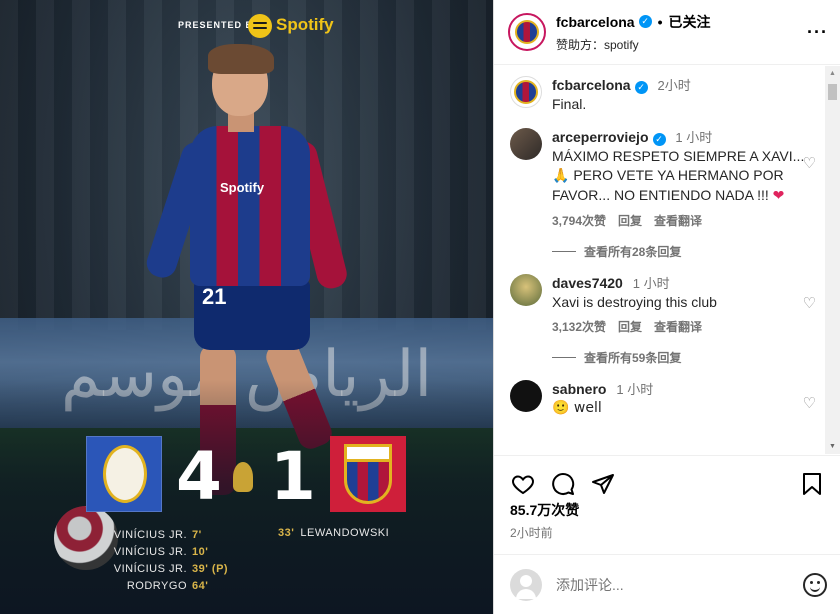 This screenshot has height=614, width=840. What do you see at coordinates (633, 252) in the screenshot?
I see `view-replies-label: 查看所有28条回复` at bounding box center [633, 252].